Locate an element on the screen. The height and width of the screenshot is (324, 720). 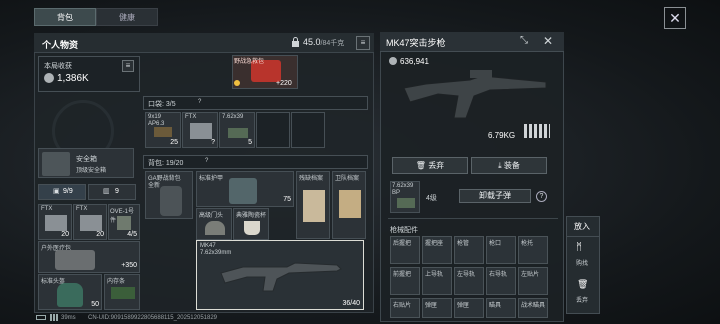
attachment-slot: 战术瞄具 is located at coordinates (533, 308).